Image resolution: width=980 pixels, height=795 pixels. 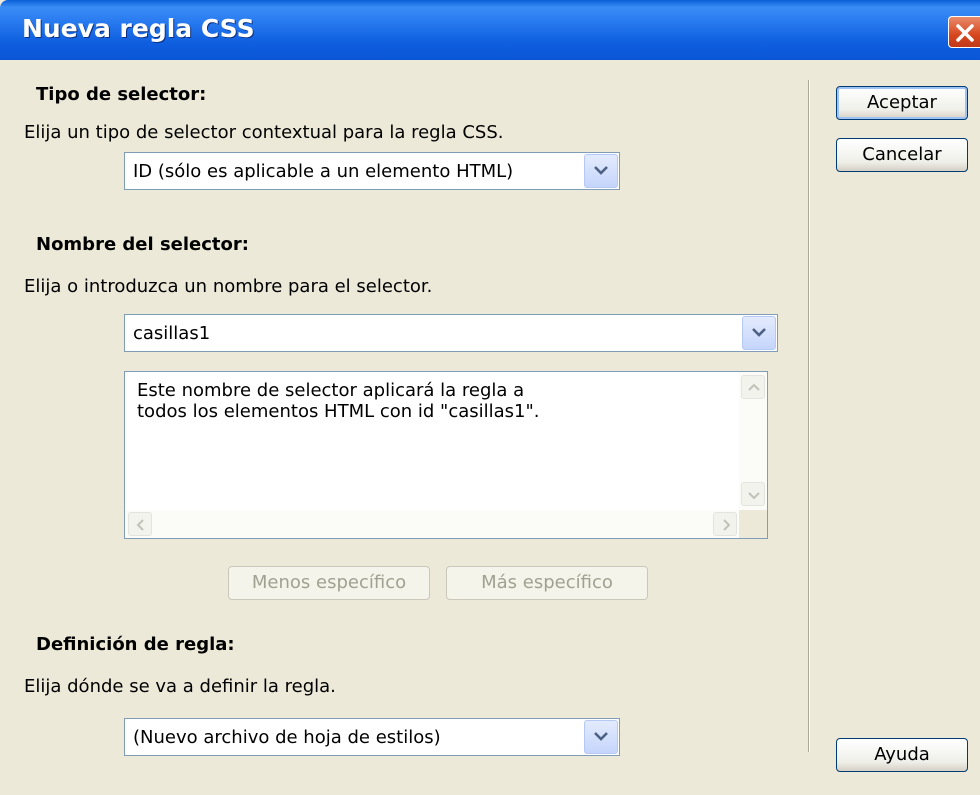 I want to click on rule-definition-heading: Definición de regla:, so click(x=135, y=644).